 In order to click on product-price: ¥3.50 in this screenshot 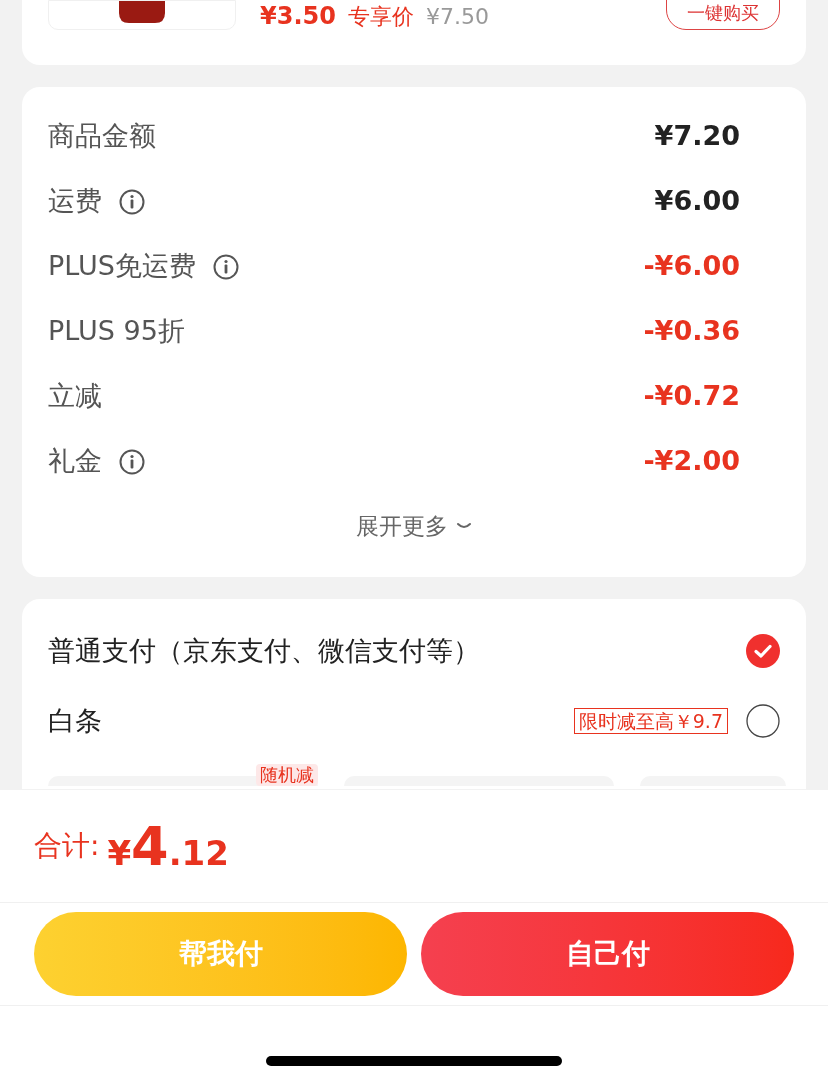, I will do `click(298, 16)`.